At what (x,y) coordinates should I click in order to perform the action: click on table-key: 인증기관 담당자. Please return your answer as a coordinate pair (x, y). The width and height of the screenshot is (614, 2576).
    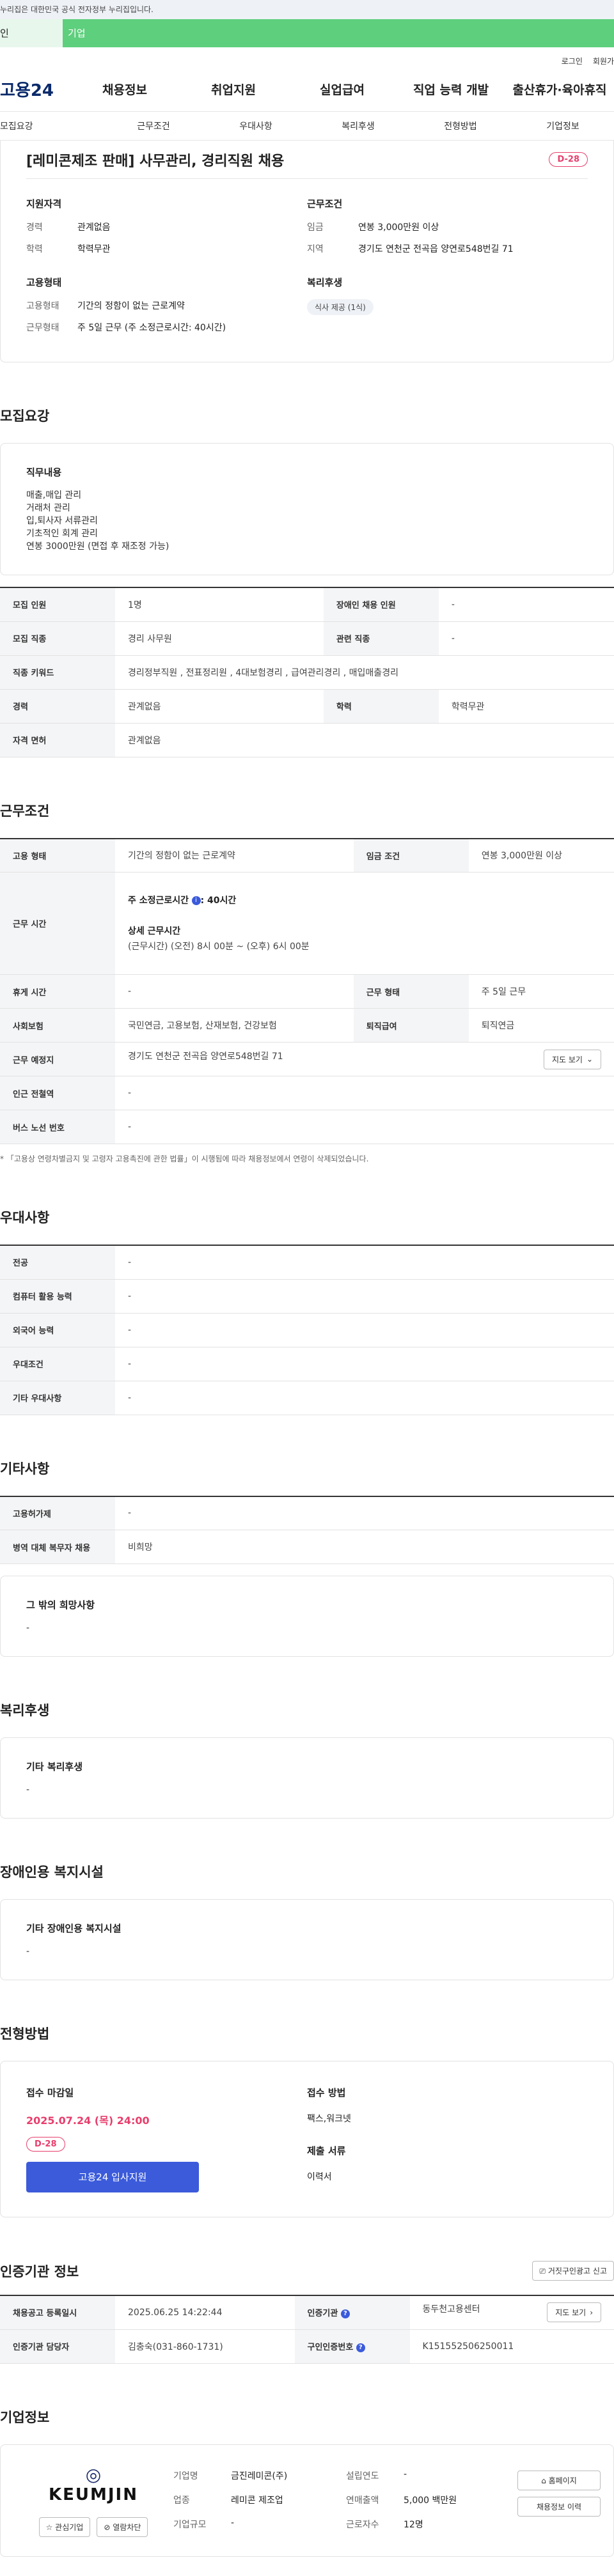
    Looking at the image, I should click on (57, 2346).